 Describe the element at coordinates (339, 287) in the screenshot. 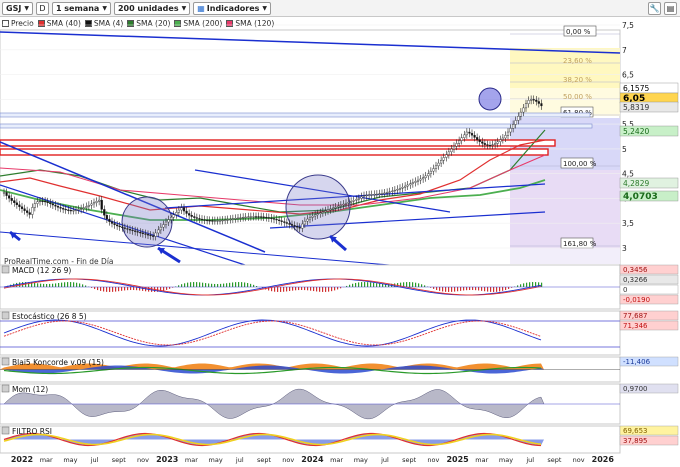

I see `indicator-panel-macd: MACD (12 26 9) 0,3456 0,3266 0 -0,0190` at that location.